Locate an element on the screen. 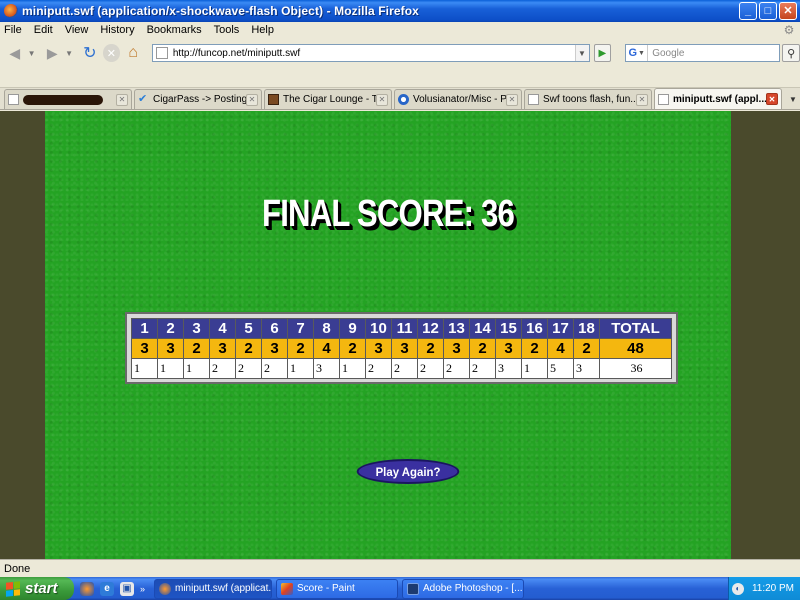  forward-history-dropdown: ▼ is located at coordinates (69, 53).